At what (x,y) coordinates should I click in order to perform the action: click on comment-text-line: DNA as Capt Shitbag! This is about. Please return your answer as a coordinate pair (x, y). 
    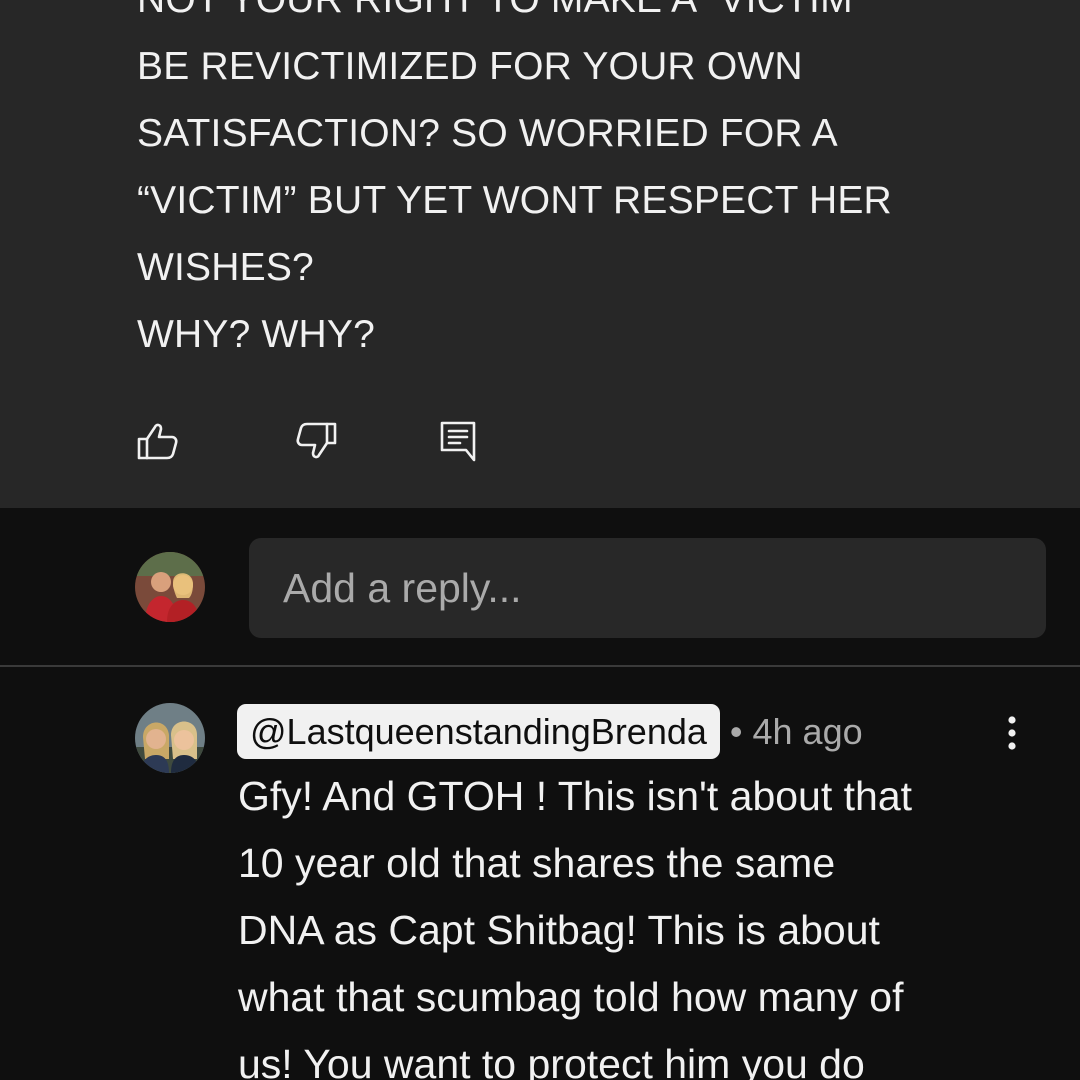
    Looking at the image, I should click on (559, 930).